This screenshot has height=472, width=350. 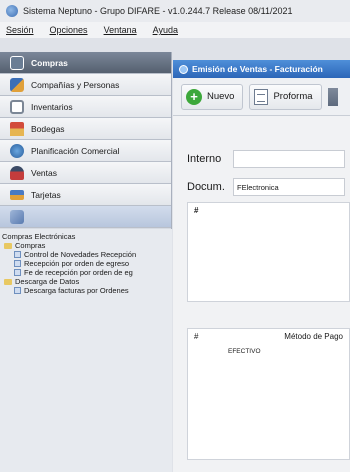 What do you see at coordinates (120, 30) in the screenshot?
I see `menu-ventana: Ventana` at bounding box center [120, 30].